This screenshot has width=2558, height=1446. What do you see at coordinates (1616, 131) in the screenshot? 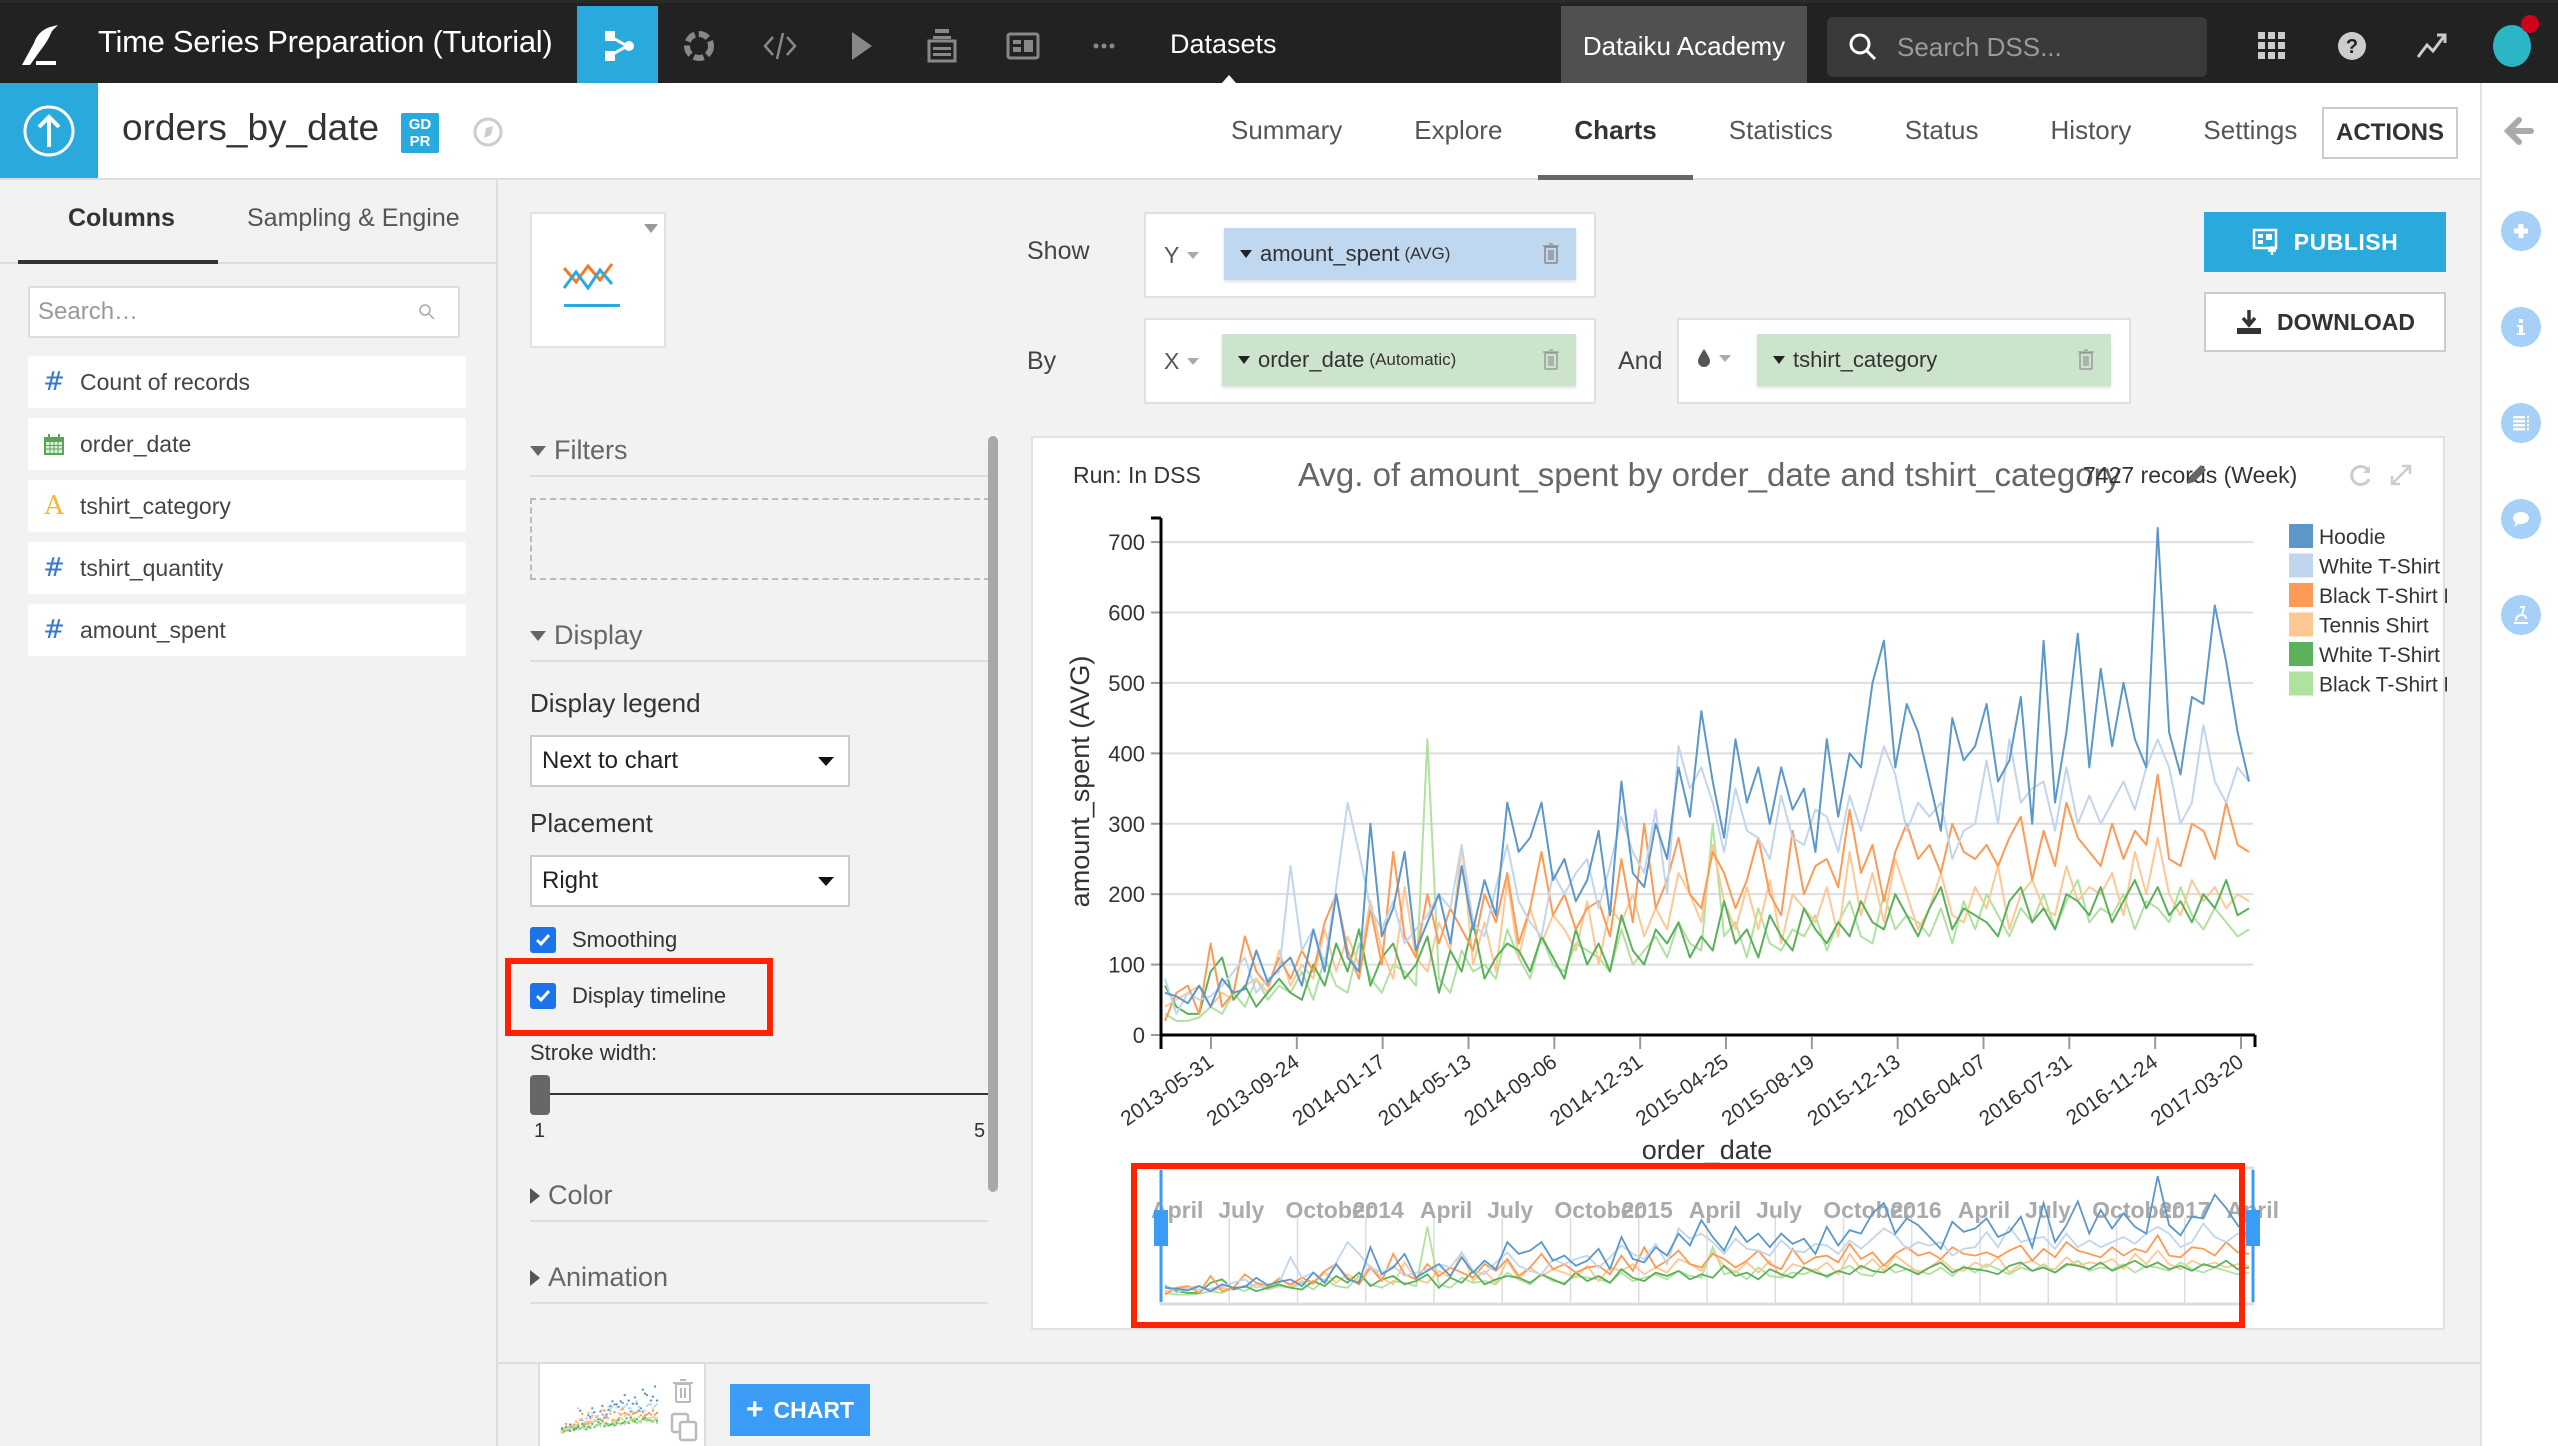
I see `tab-charts: Charts` at bounding box center [1616, 131].